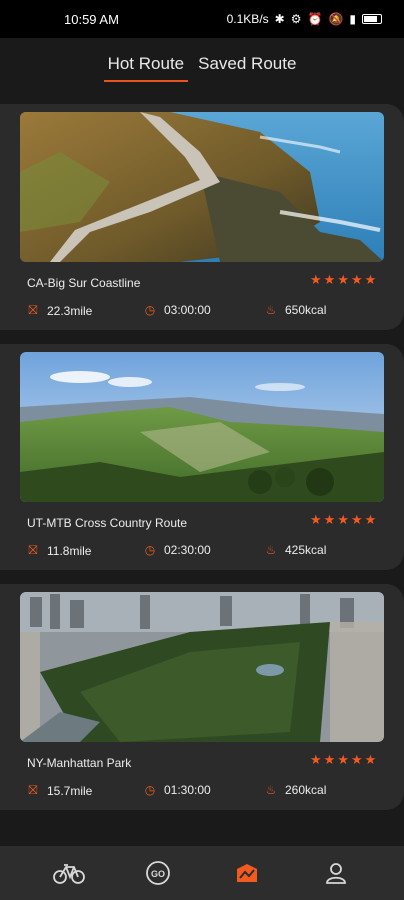  What do you see at coordinates (202, 873) in the screenshot?
I see `bottom-nav: GO` at bounding box center [202, 873].